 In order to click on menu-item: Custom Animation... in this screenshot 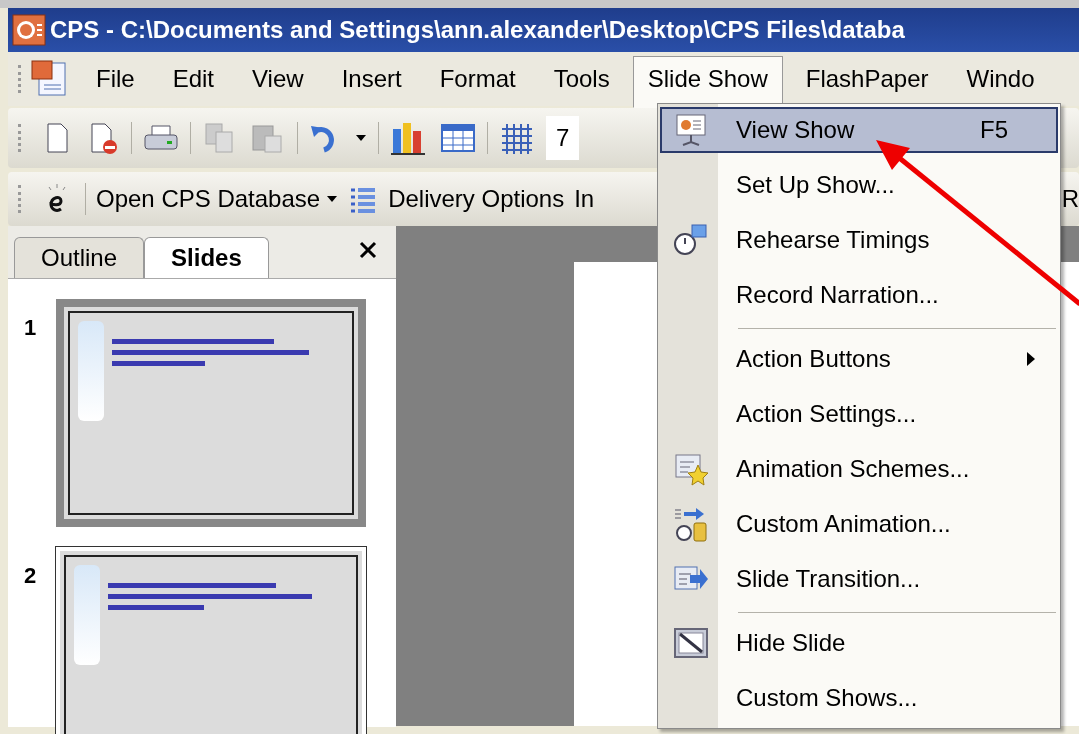, I will do `click(859, 523)`.